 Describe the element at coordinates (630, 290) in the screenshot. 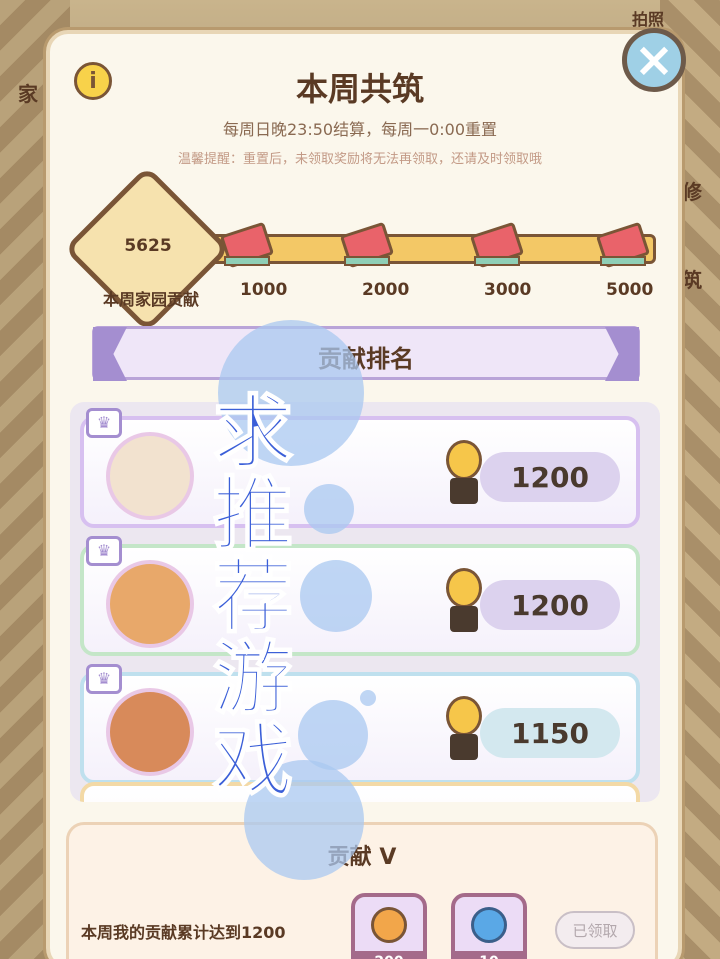

I see `milestone-label: 5000` at that location.